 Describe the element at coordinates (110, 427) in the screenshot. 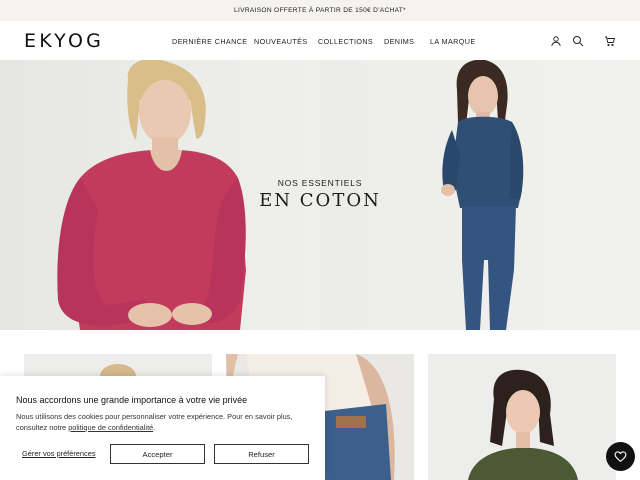

I see `privacy-policy-link: politique de confidentialité` at that location.